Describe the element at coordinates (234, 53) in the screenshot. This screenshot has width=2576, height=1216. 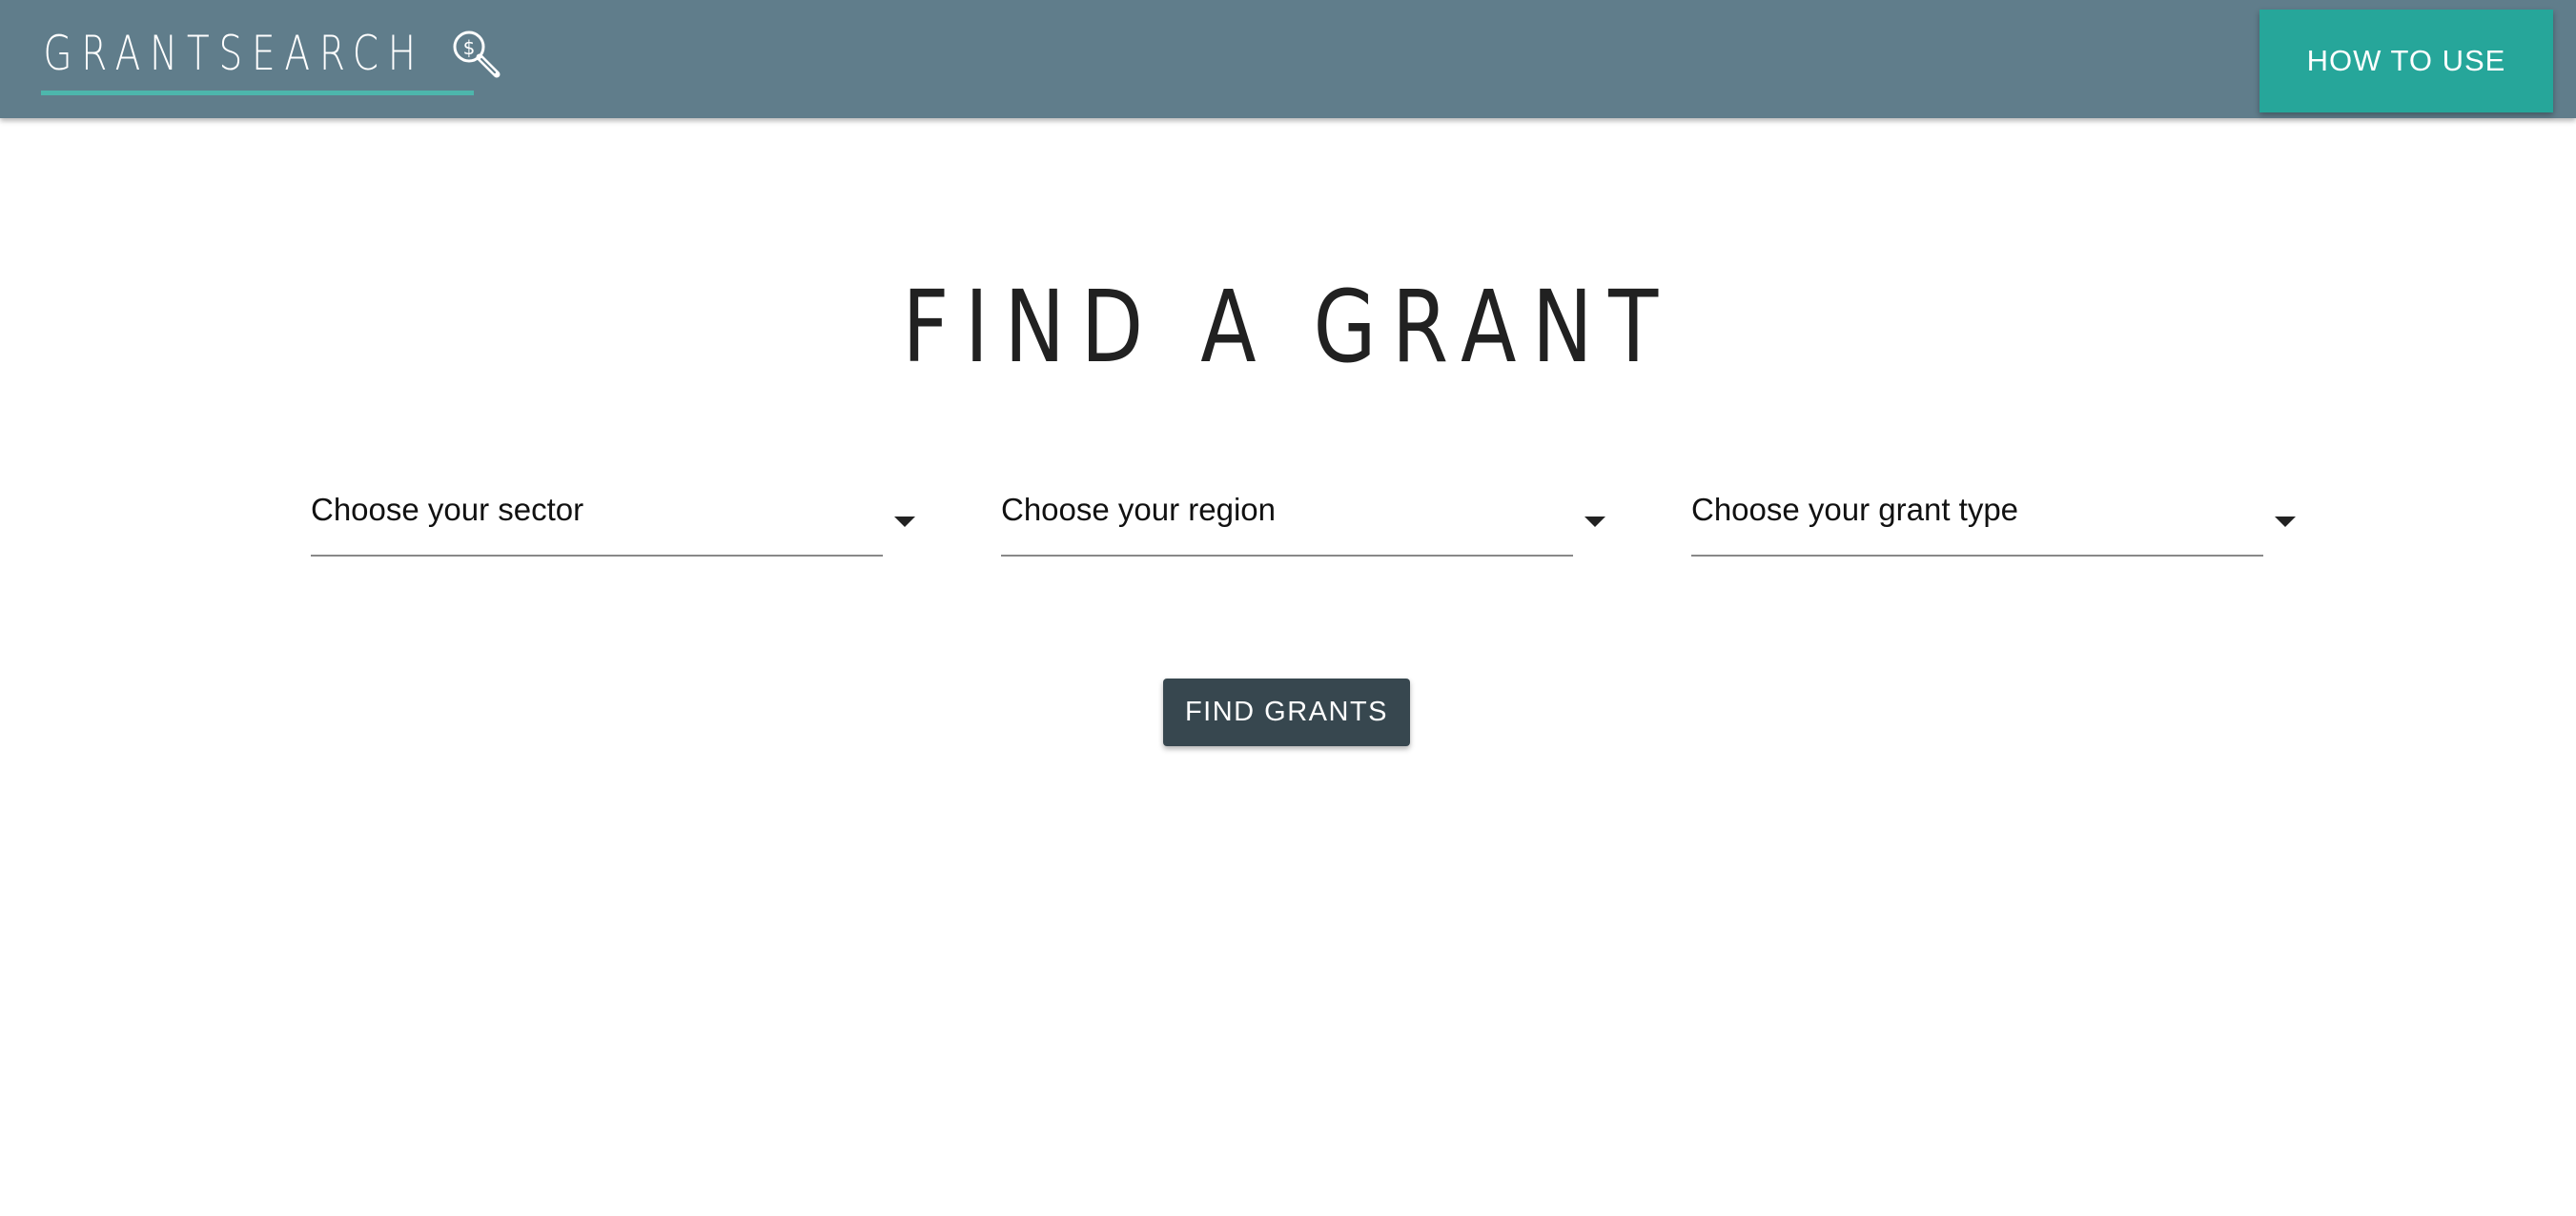
I see `logo-text: GRANTSEARCH` at that location.